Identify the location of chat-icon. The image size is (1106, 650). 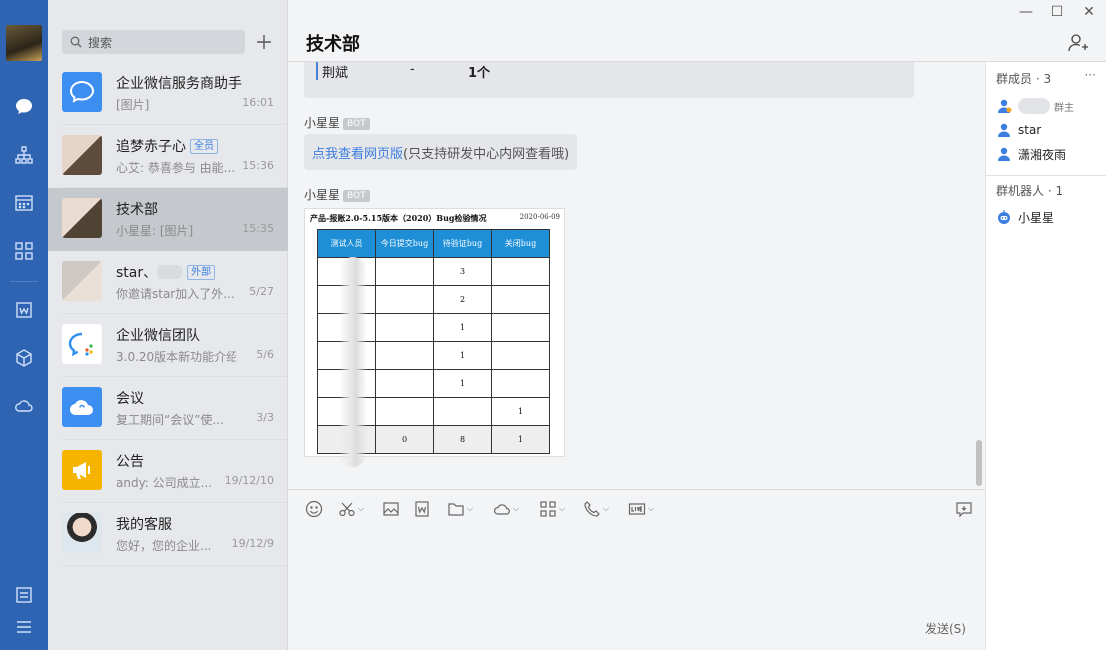
(24, 107).